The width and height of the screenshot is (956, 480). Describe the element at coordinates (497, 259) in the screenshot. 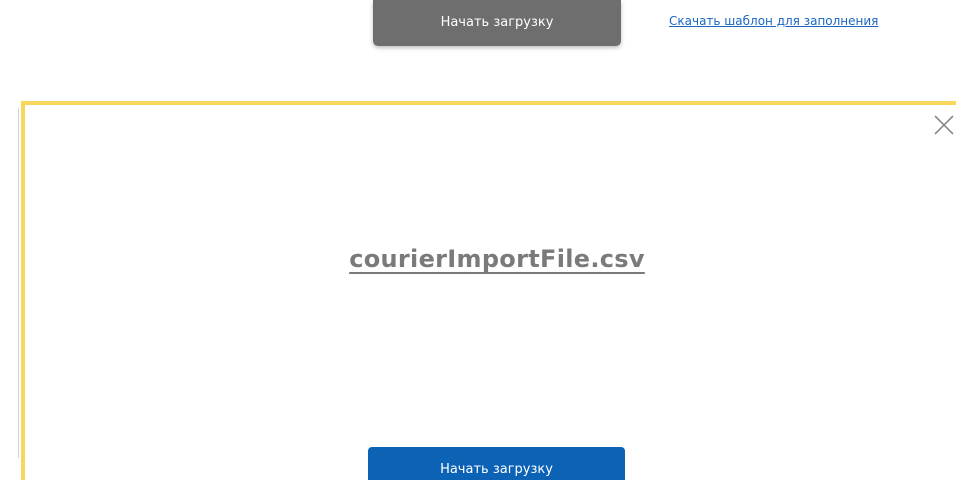

I see `file-name: courierImportFile.csv` at that location.